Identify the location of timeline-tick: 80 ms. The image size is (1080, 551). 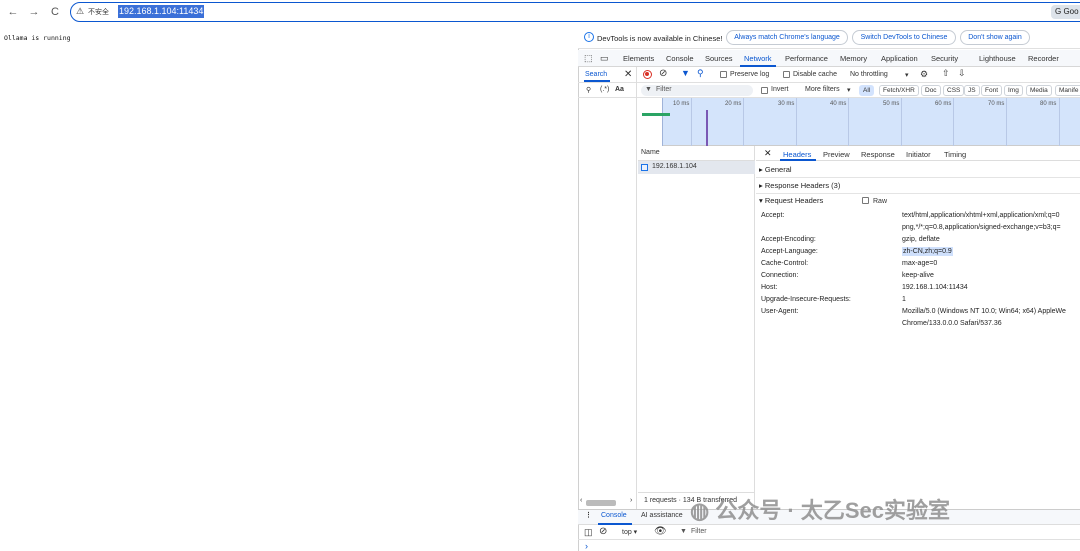
(1048, 104).